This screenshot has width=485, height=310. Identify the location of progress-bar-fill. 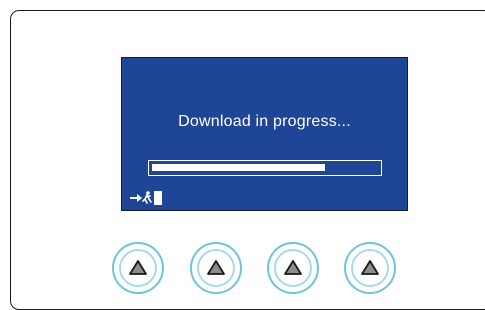
(238, 167).